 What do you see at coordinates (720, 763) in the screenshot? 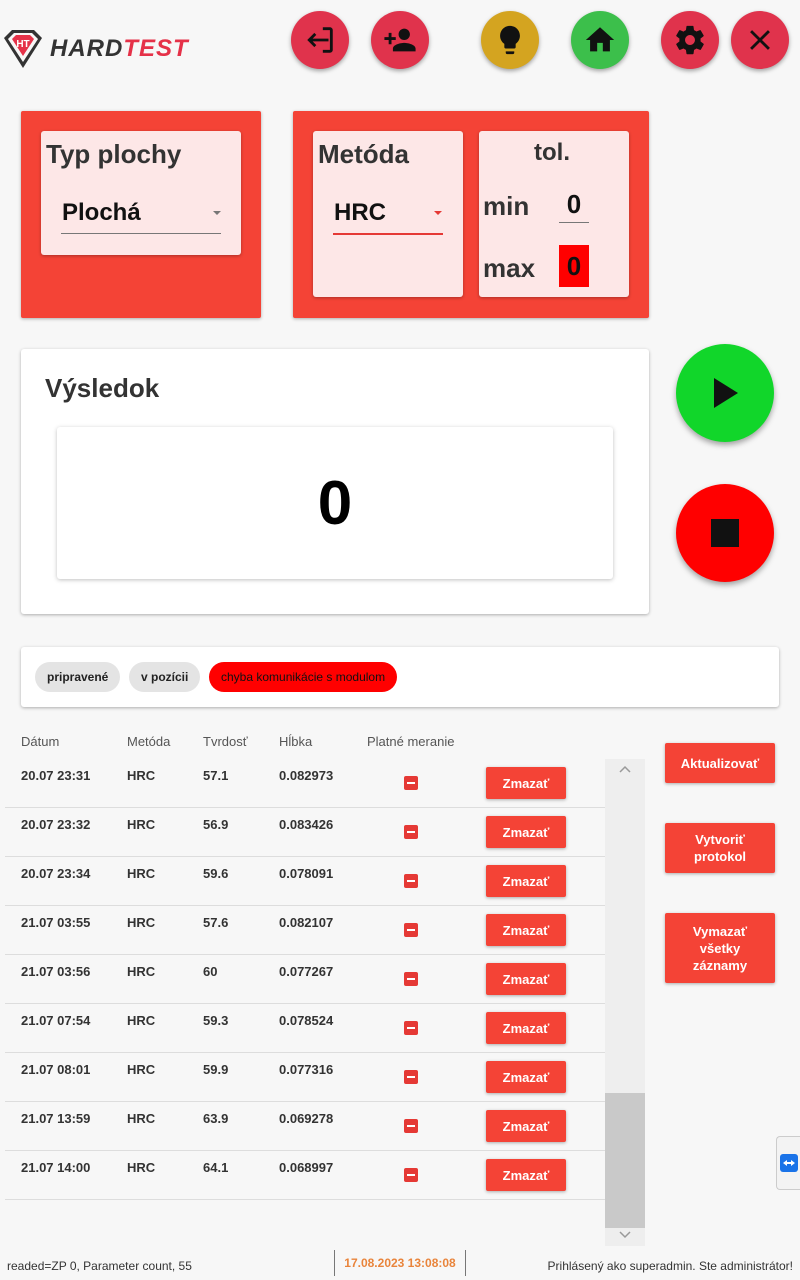
I see `refresh-button: Aktualizovať` at bounding box center [720, 763].